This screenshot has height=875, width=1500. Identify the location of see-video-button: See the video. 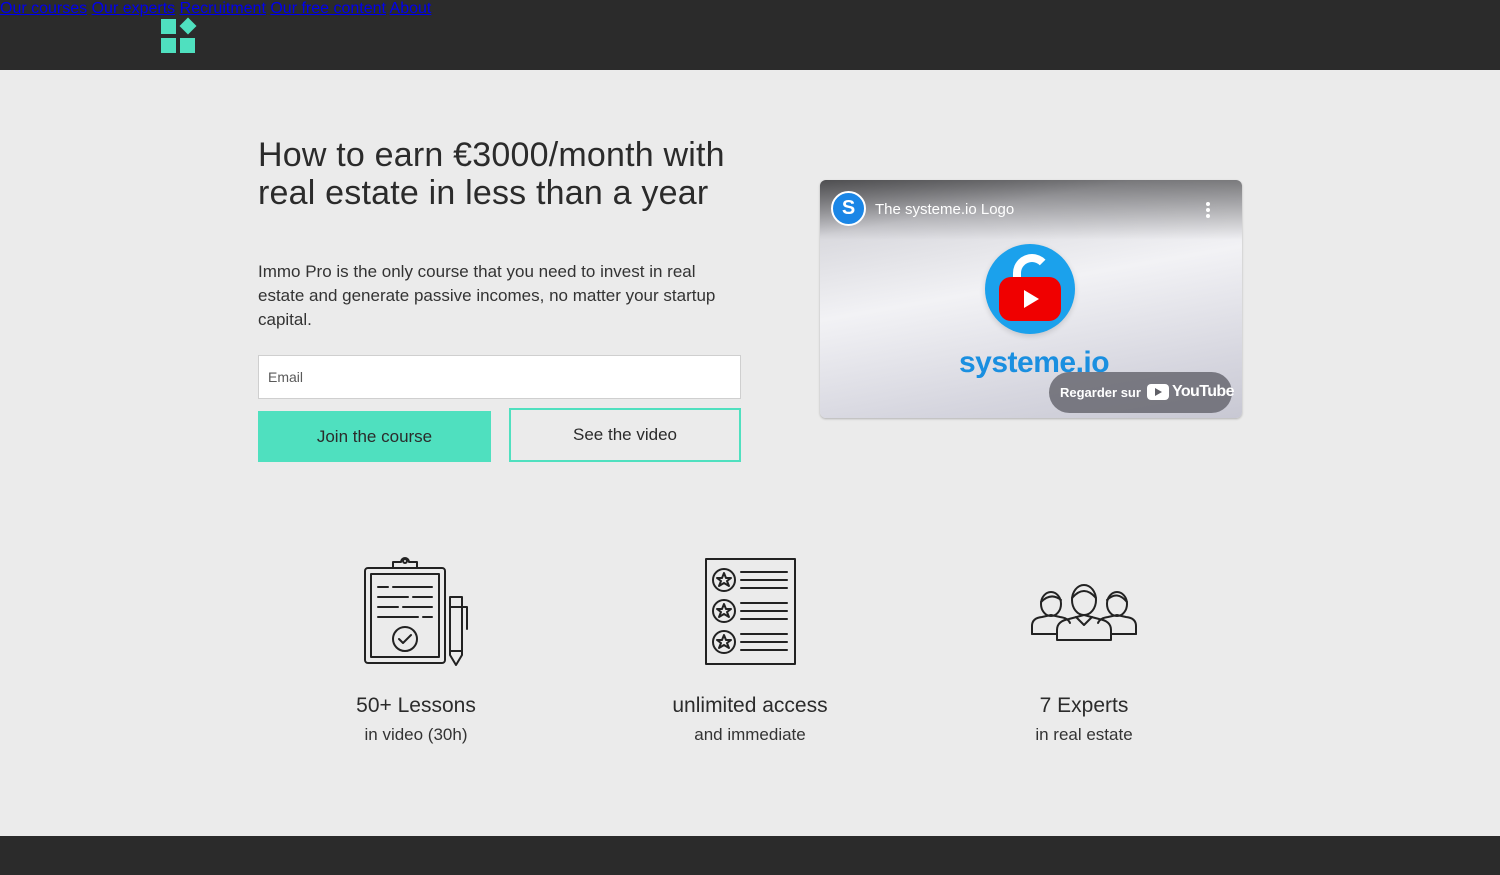
(625, 435).